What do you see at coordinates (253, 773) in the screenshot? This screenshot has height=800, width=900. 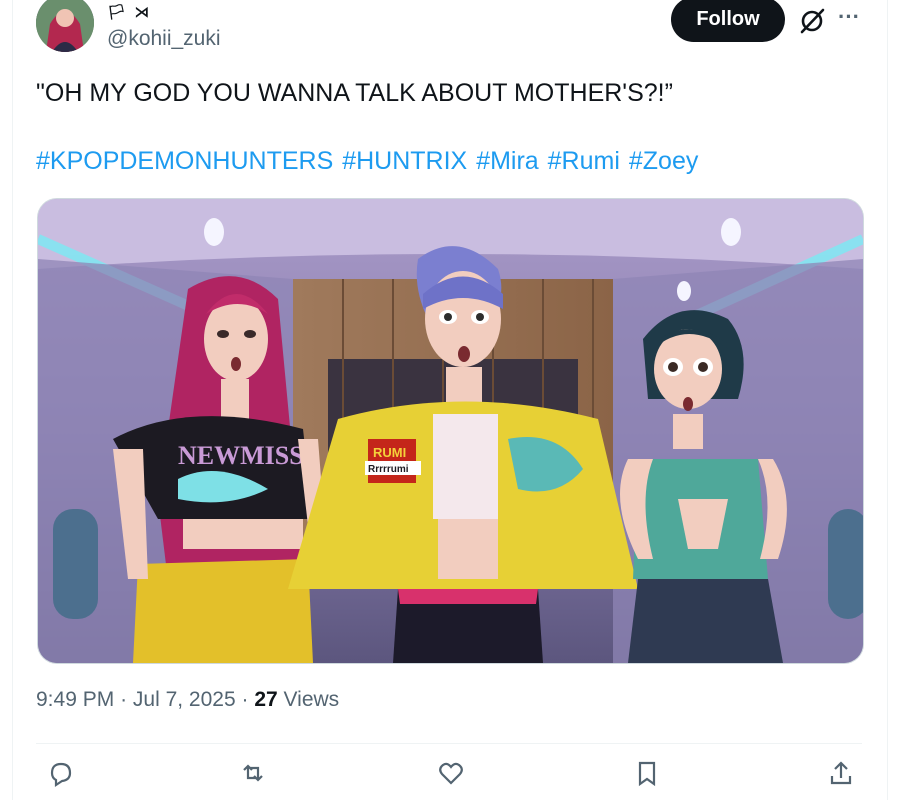 I see `repost-icon` at bounding box center [253, 773].